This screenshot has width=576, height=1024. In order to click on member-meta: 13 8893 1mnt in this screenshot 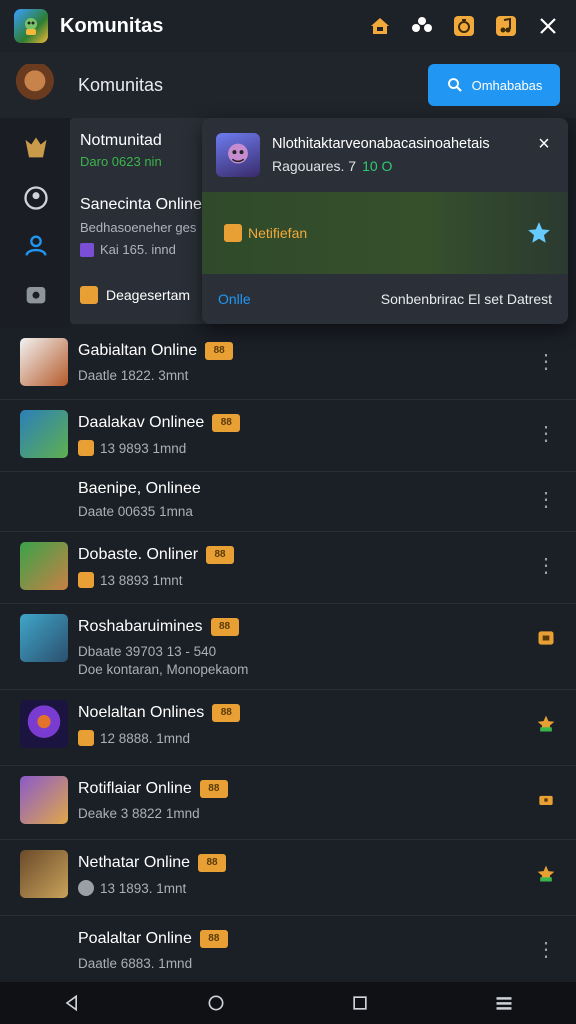, I will do `click(141, 580)`.